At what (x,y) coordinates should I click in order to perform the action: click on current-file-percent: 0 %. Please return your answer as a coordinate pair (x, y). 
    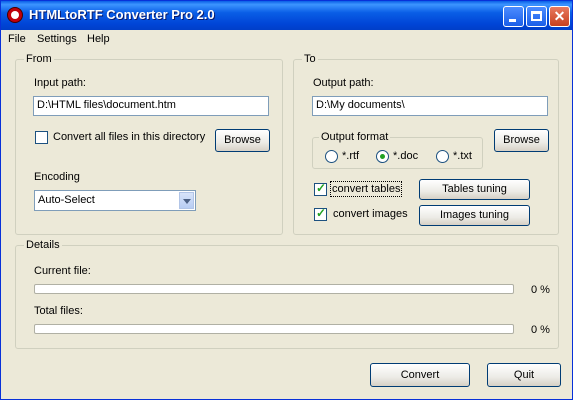
    Looking at the image, I should click on (540, 290).